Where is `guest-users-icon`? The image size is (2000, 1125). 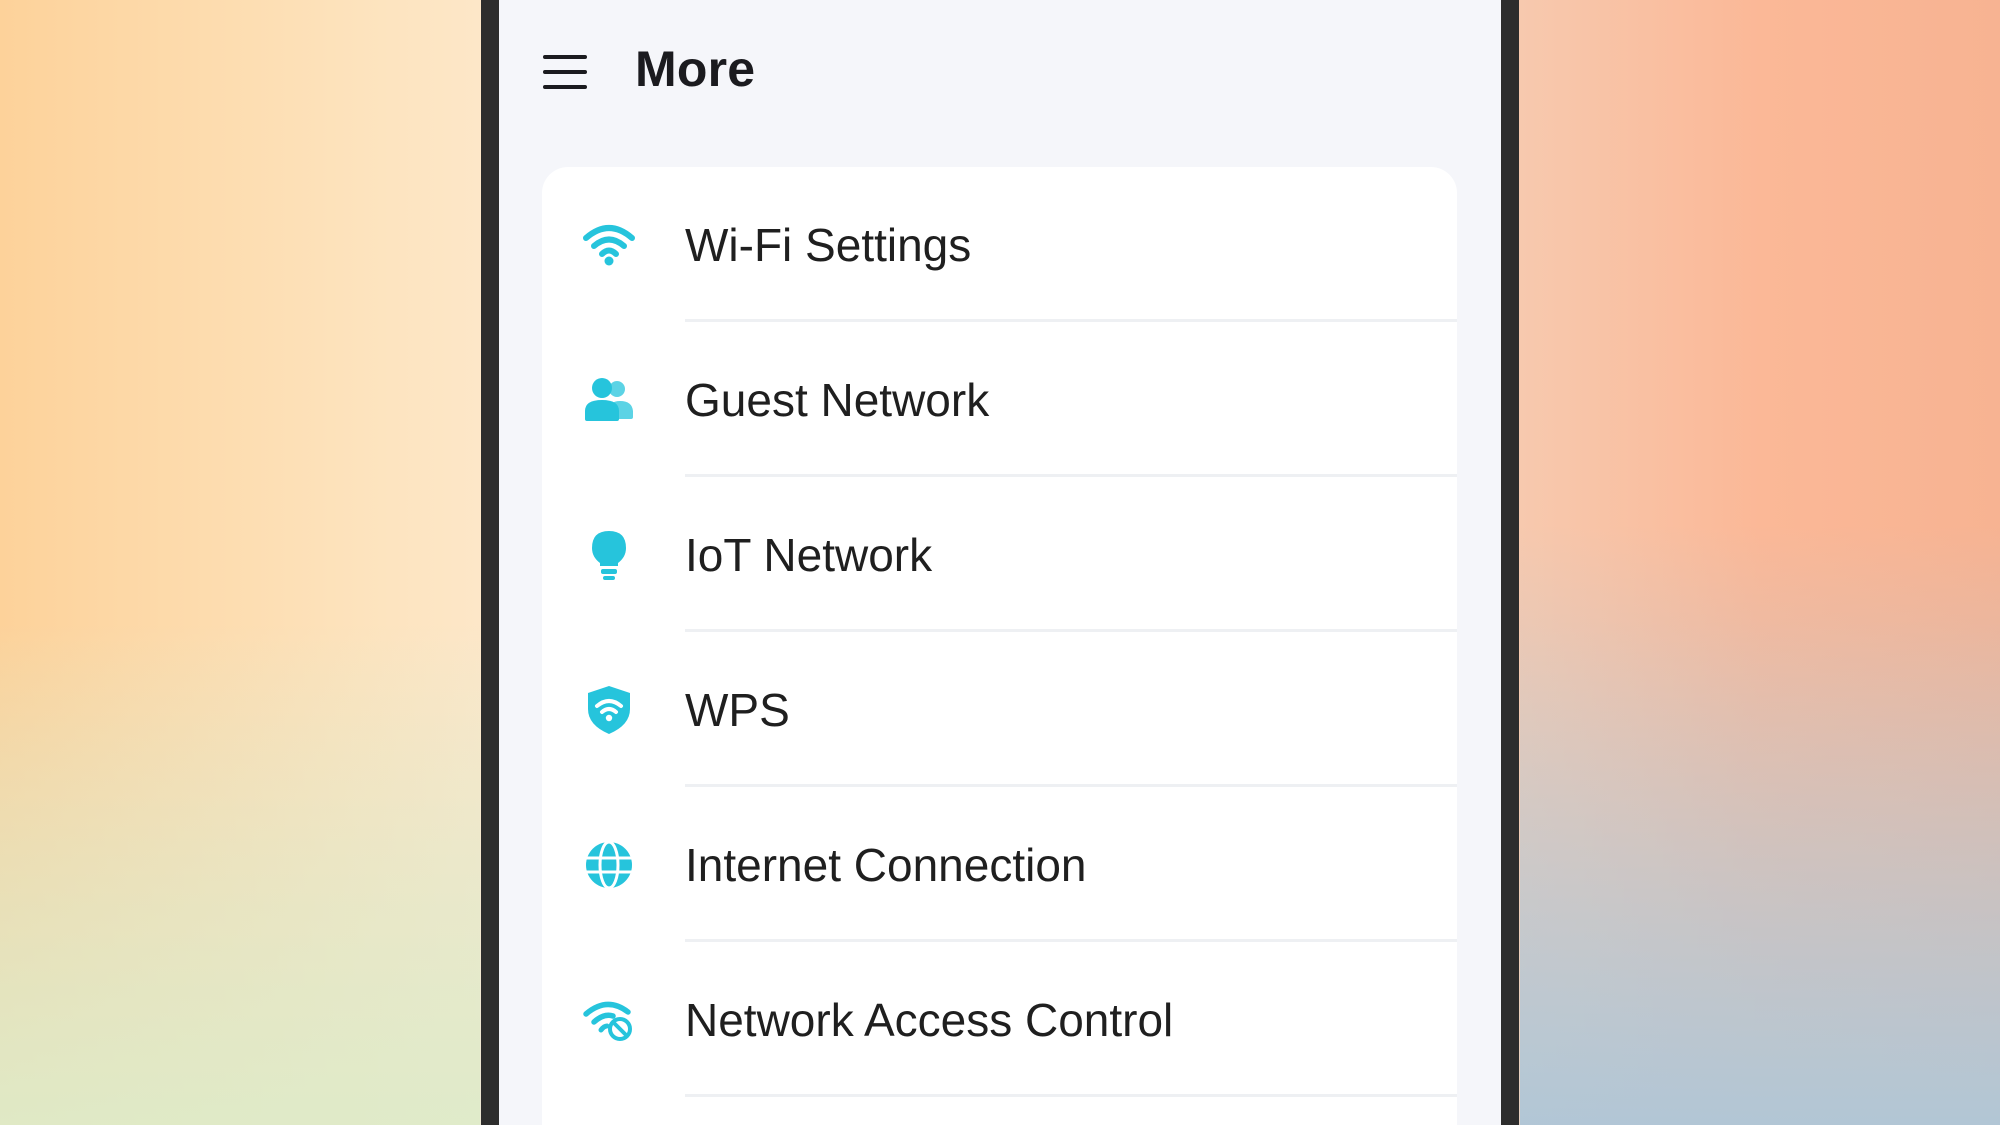
guest-users-icon is located at coordinates (609, 400).